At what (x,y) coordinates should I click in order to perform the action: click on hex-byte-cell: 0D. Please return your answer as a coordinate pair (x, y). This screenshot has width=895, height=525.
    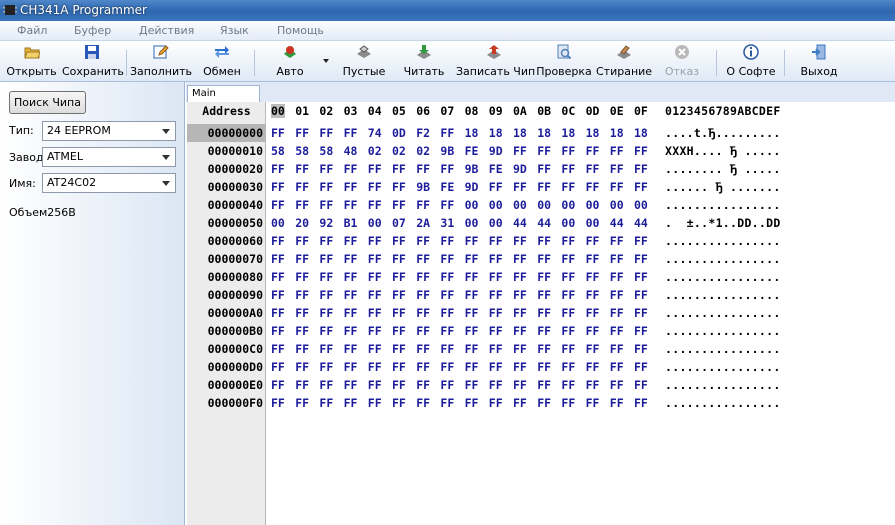
    Looking at the image, I should click on (399, 133).